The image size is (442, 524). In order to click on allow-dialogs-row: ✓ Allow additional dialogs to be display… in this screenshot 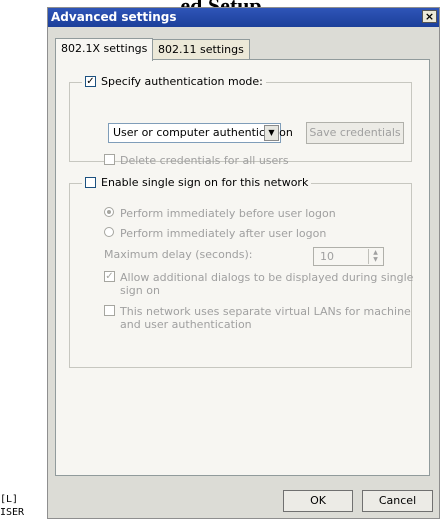, I will do `click(258, 284)`.